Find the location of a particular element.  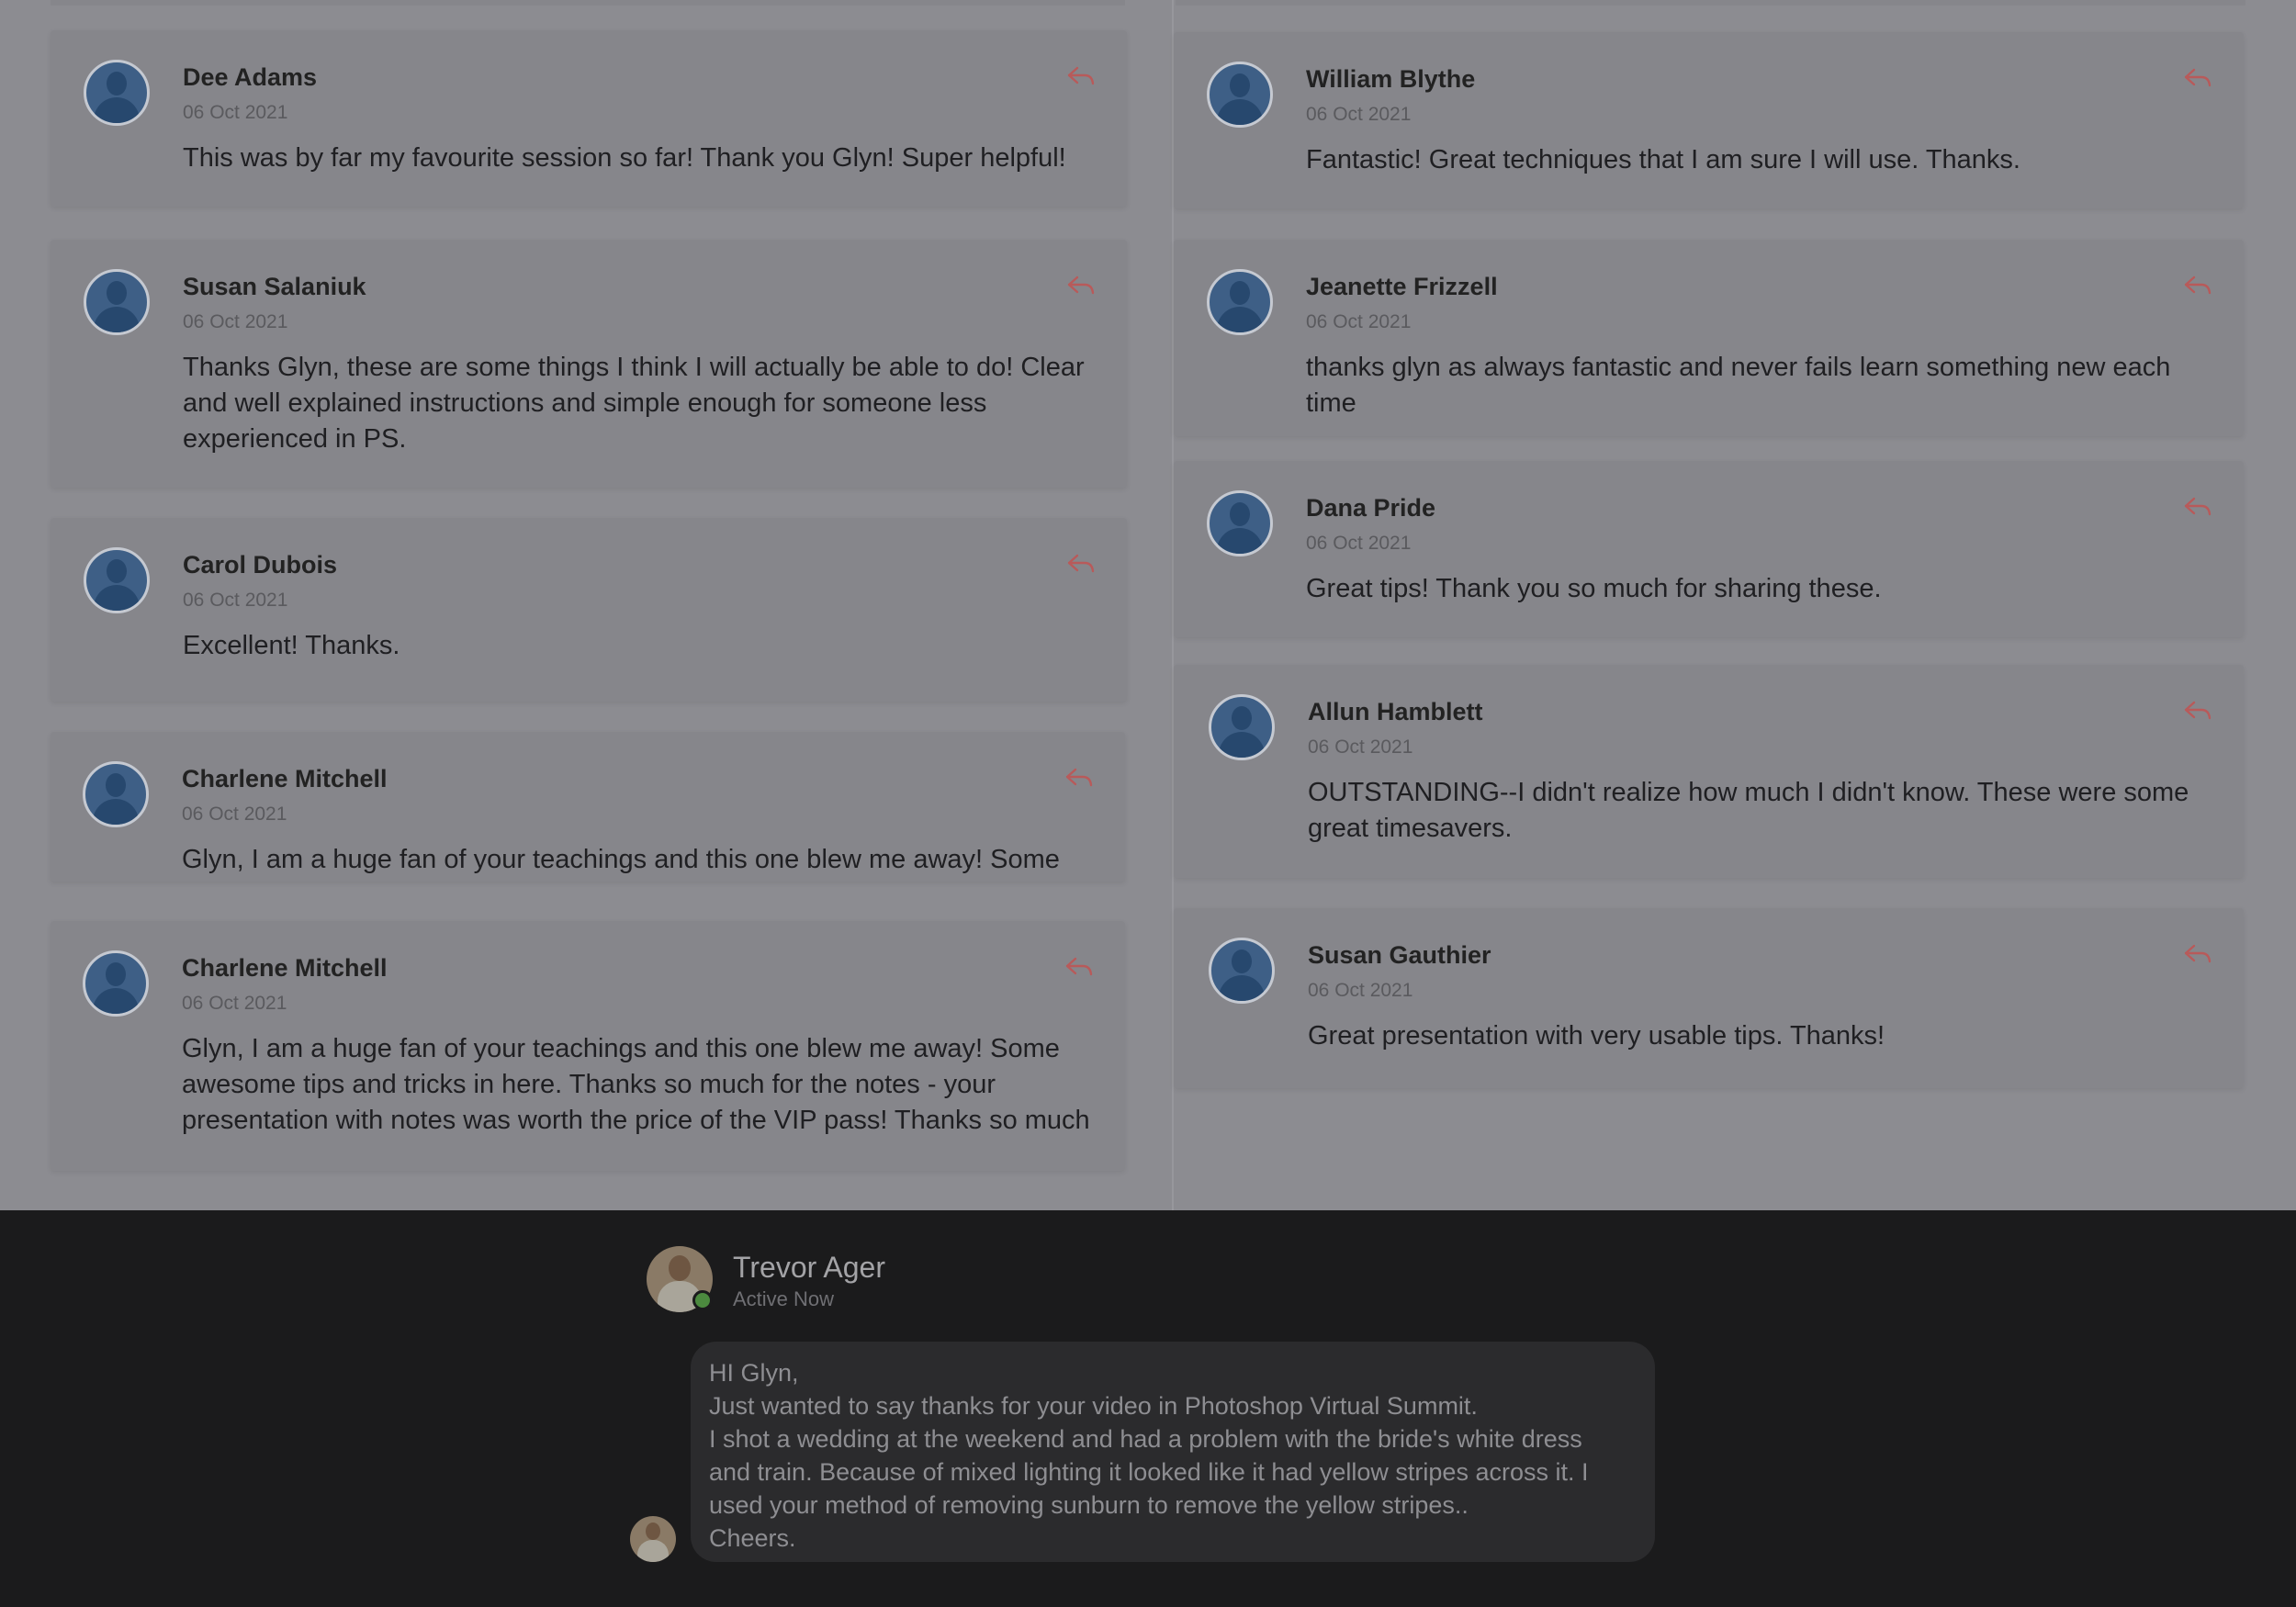

comment-author: Allun Hamblett is located at coordinates (1395, 711).